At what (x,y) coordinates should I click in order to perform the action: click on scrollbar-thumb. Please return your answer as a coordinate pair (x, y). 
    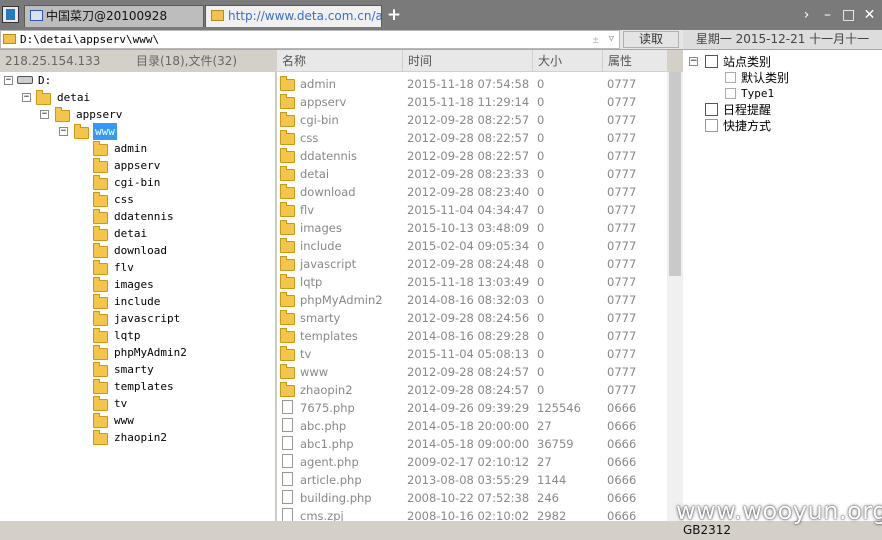
    Looking at the image, I should click on (675, 174).